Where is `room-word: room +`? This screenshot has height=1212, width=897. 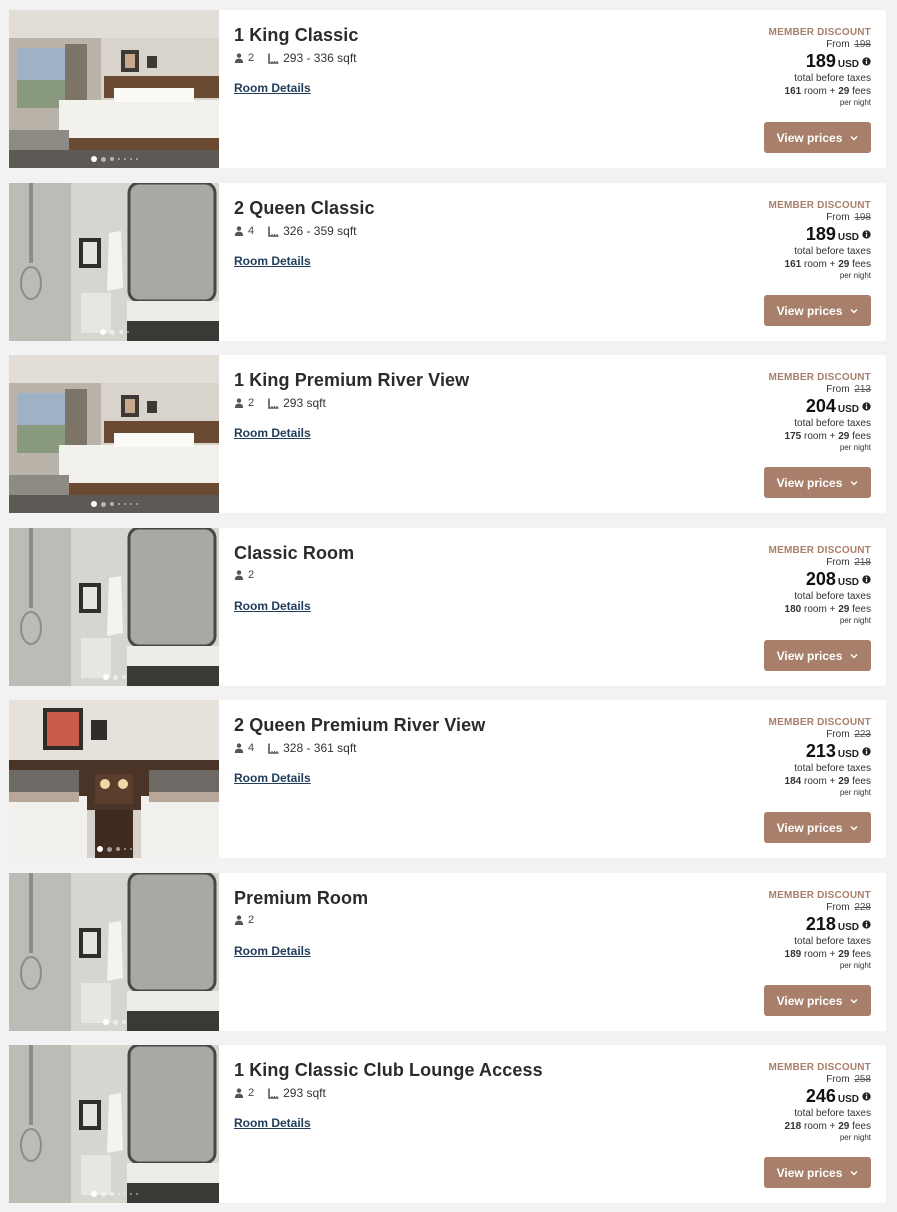 room-word: room + is located at coordinates (820, 264).